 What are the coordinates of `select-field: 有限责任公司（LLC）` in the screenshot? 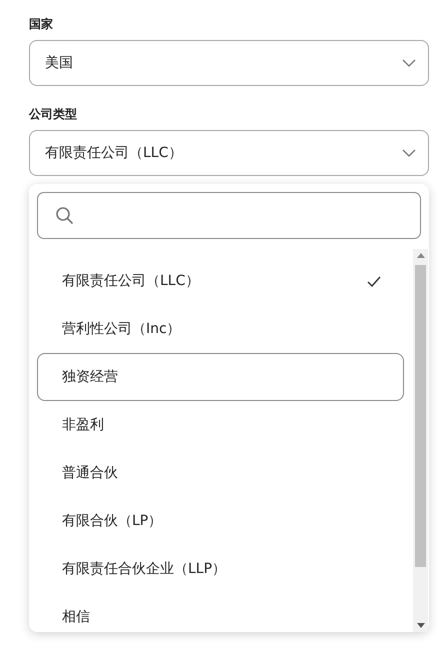 It's located at (229, 153).